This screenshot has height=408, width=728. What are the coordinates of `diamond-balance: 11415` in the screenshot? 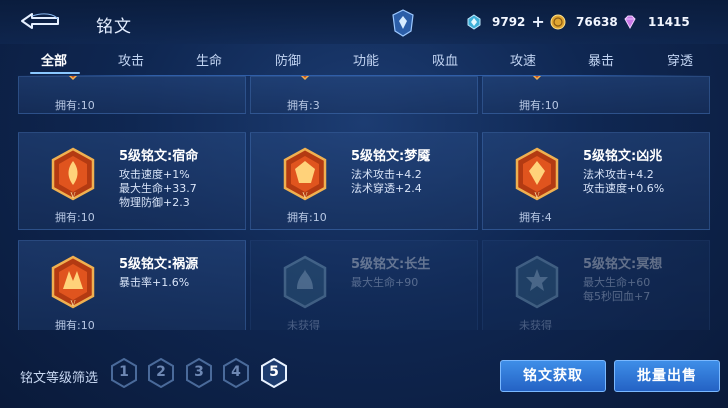 It's located at (656, 22).